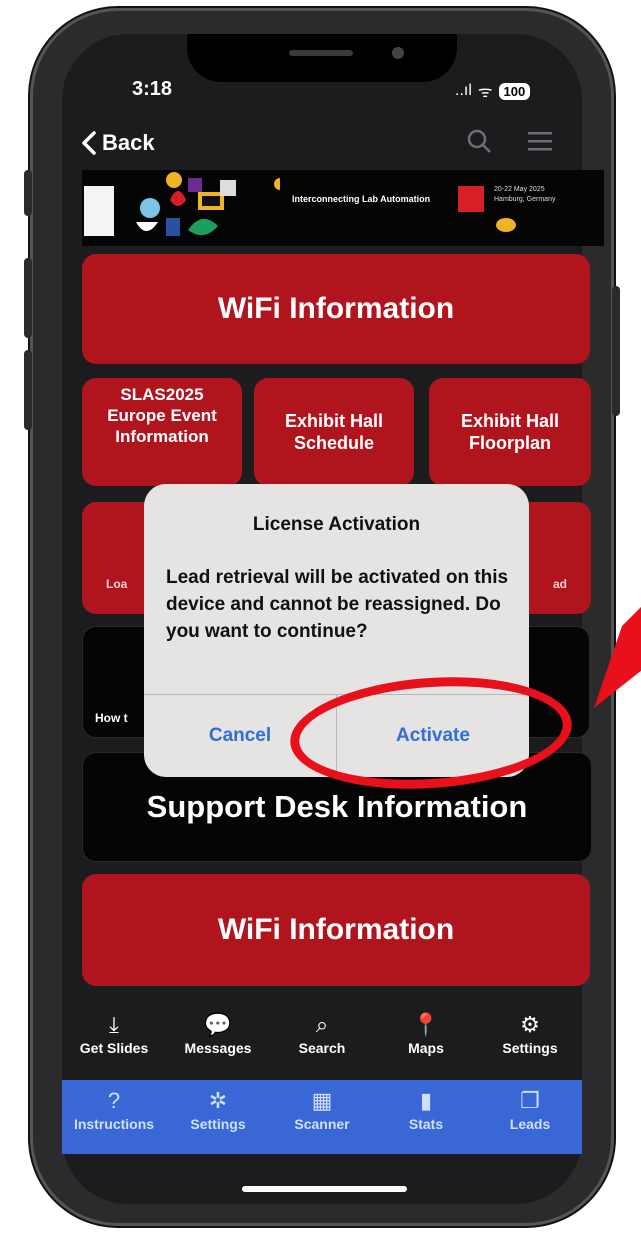 Image resolution: width=641 pixels, height=1233 pixels. I want to click on back-label: Back, so click(128, 142).